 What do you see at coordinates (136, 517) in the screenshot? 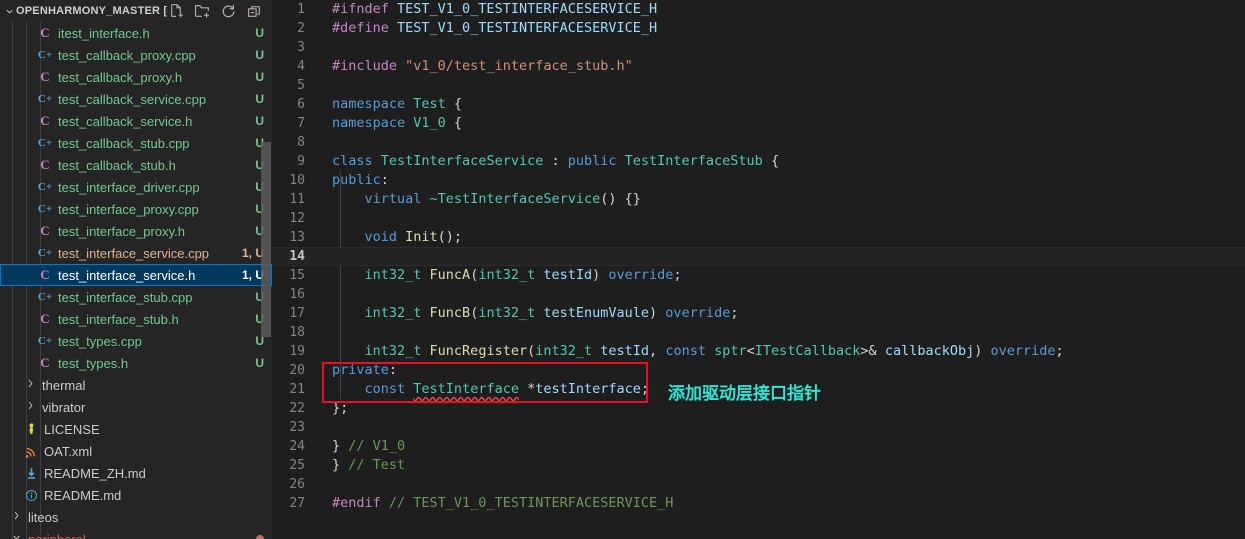
I see `tree-item-liteos: liteos` at bounding box center [136, 517].